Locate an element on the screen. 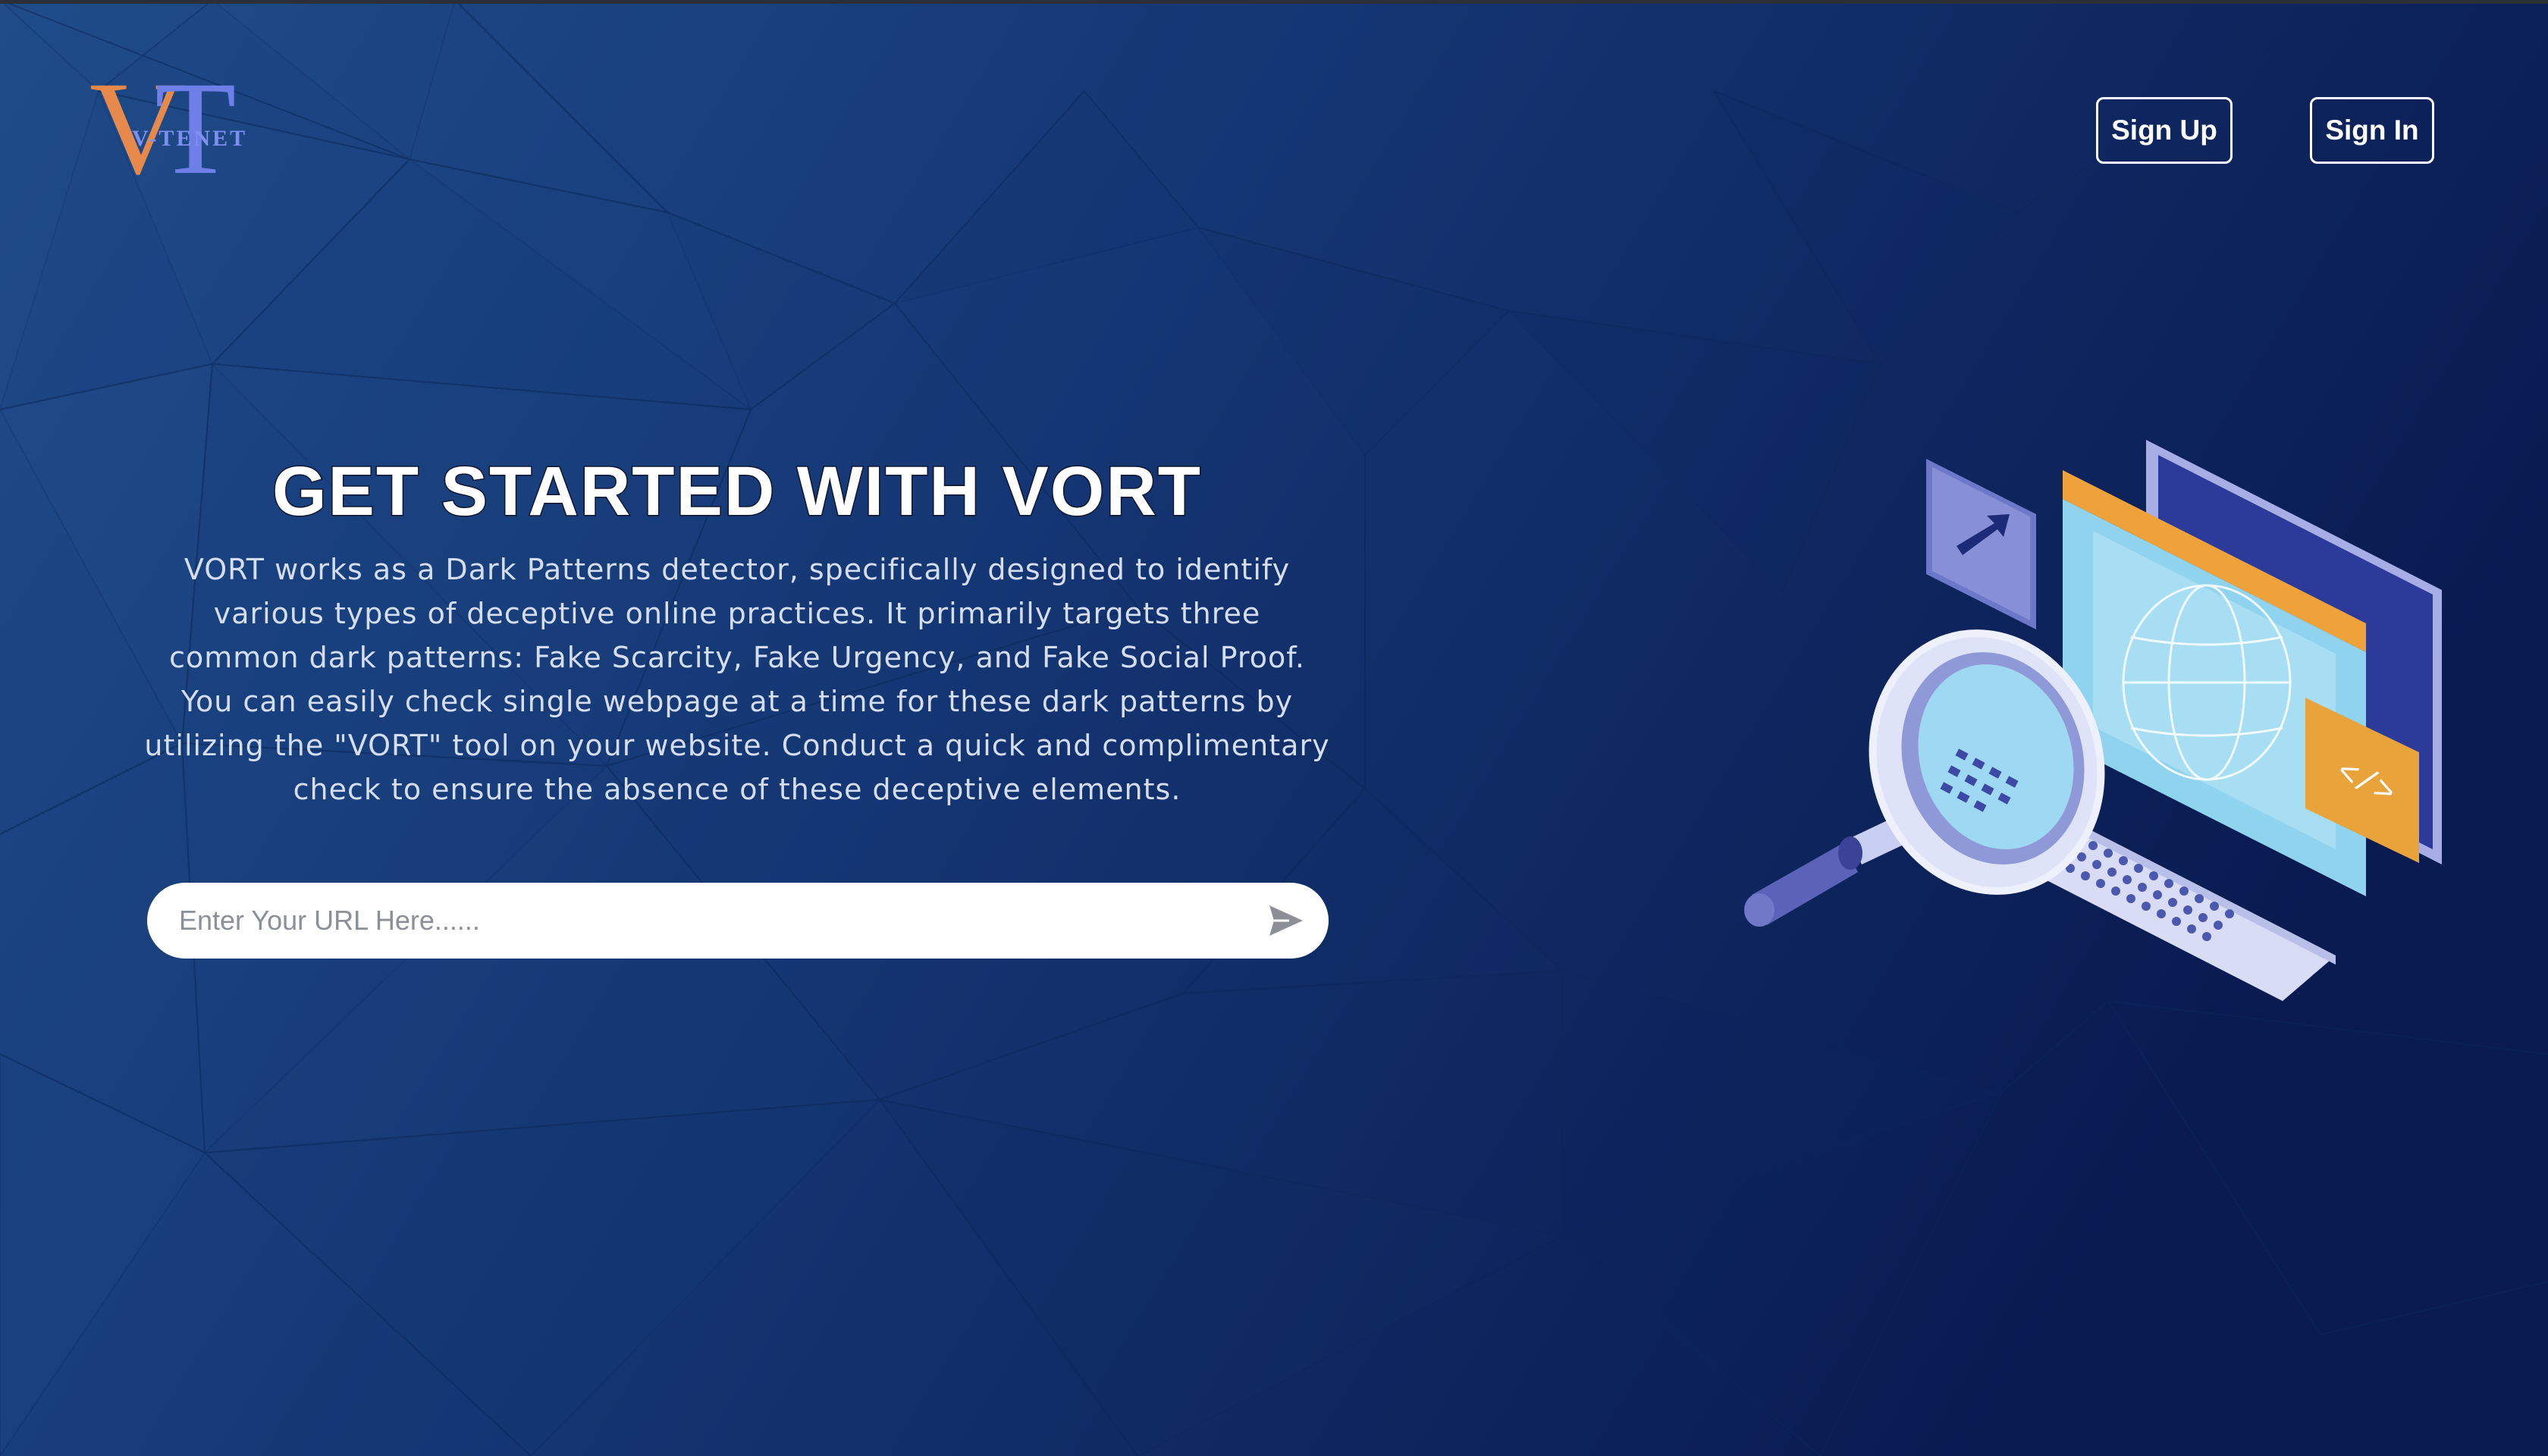 Image resolution: width=2548 pixels, height=1456 pixels. sign-up-button: Sign Up is located at coordinates (2164, 130).